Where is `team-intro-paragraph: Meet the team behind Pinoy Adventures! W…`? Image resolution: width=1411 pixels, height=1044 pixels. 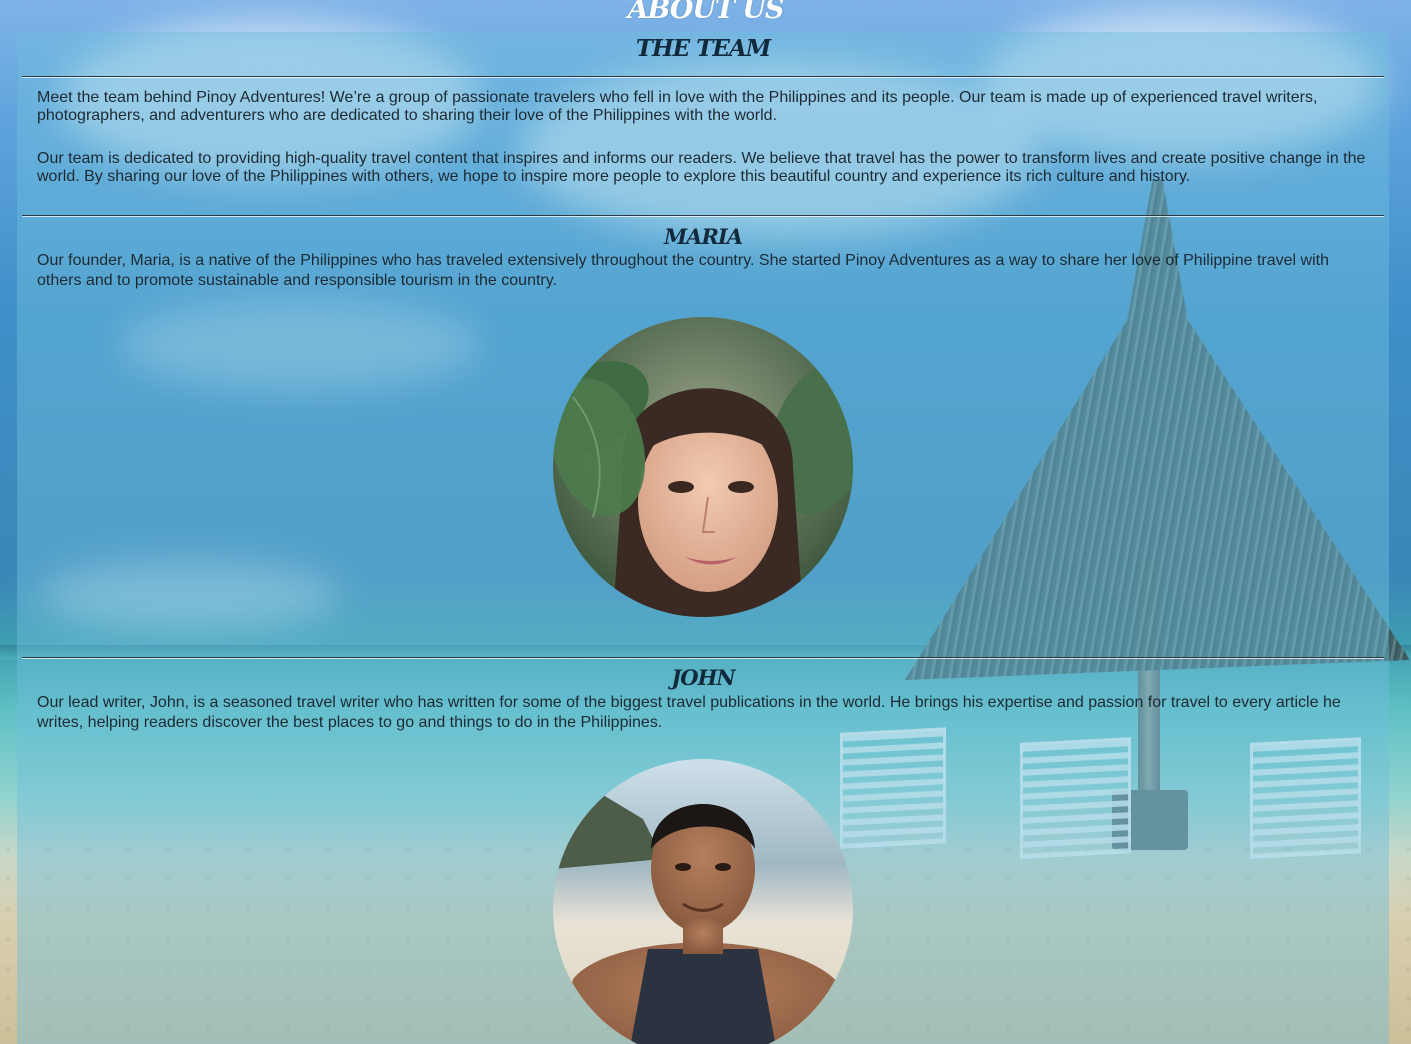
team-intro-paragraph: Meet the team behind Pinoy Adventures! W… is located at coordinates (677, 106).